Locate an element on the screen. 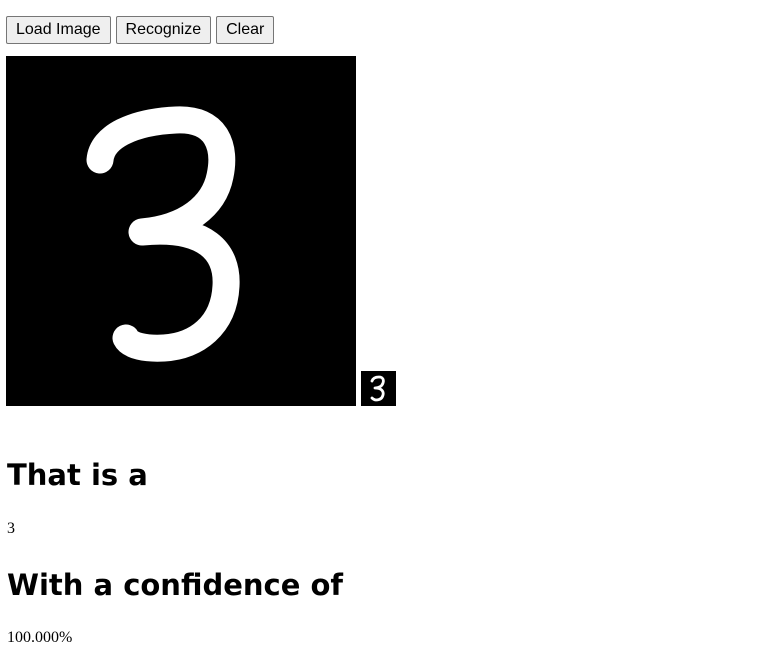  digit-thumbnail is located at coordinates (378, 388).